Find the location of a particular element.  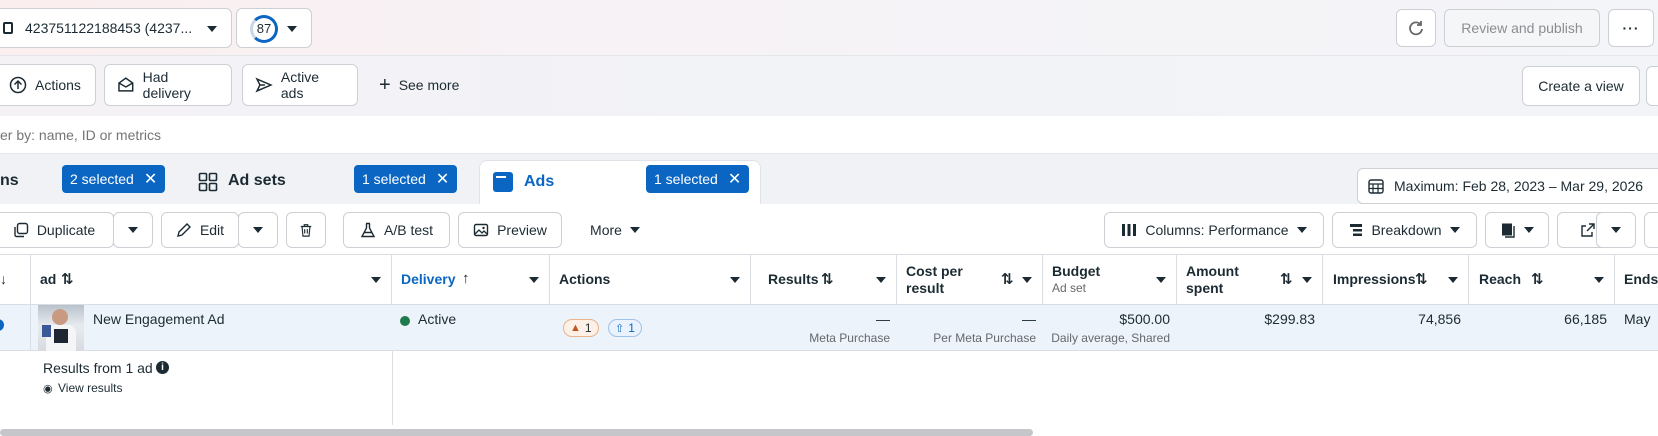

reach-value: 66,185 is located at coordinates (1585, 319).